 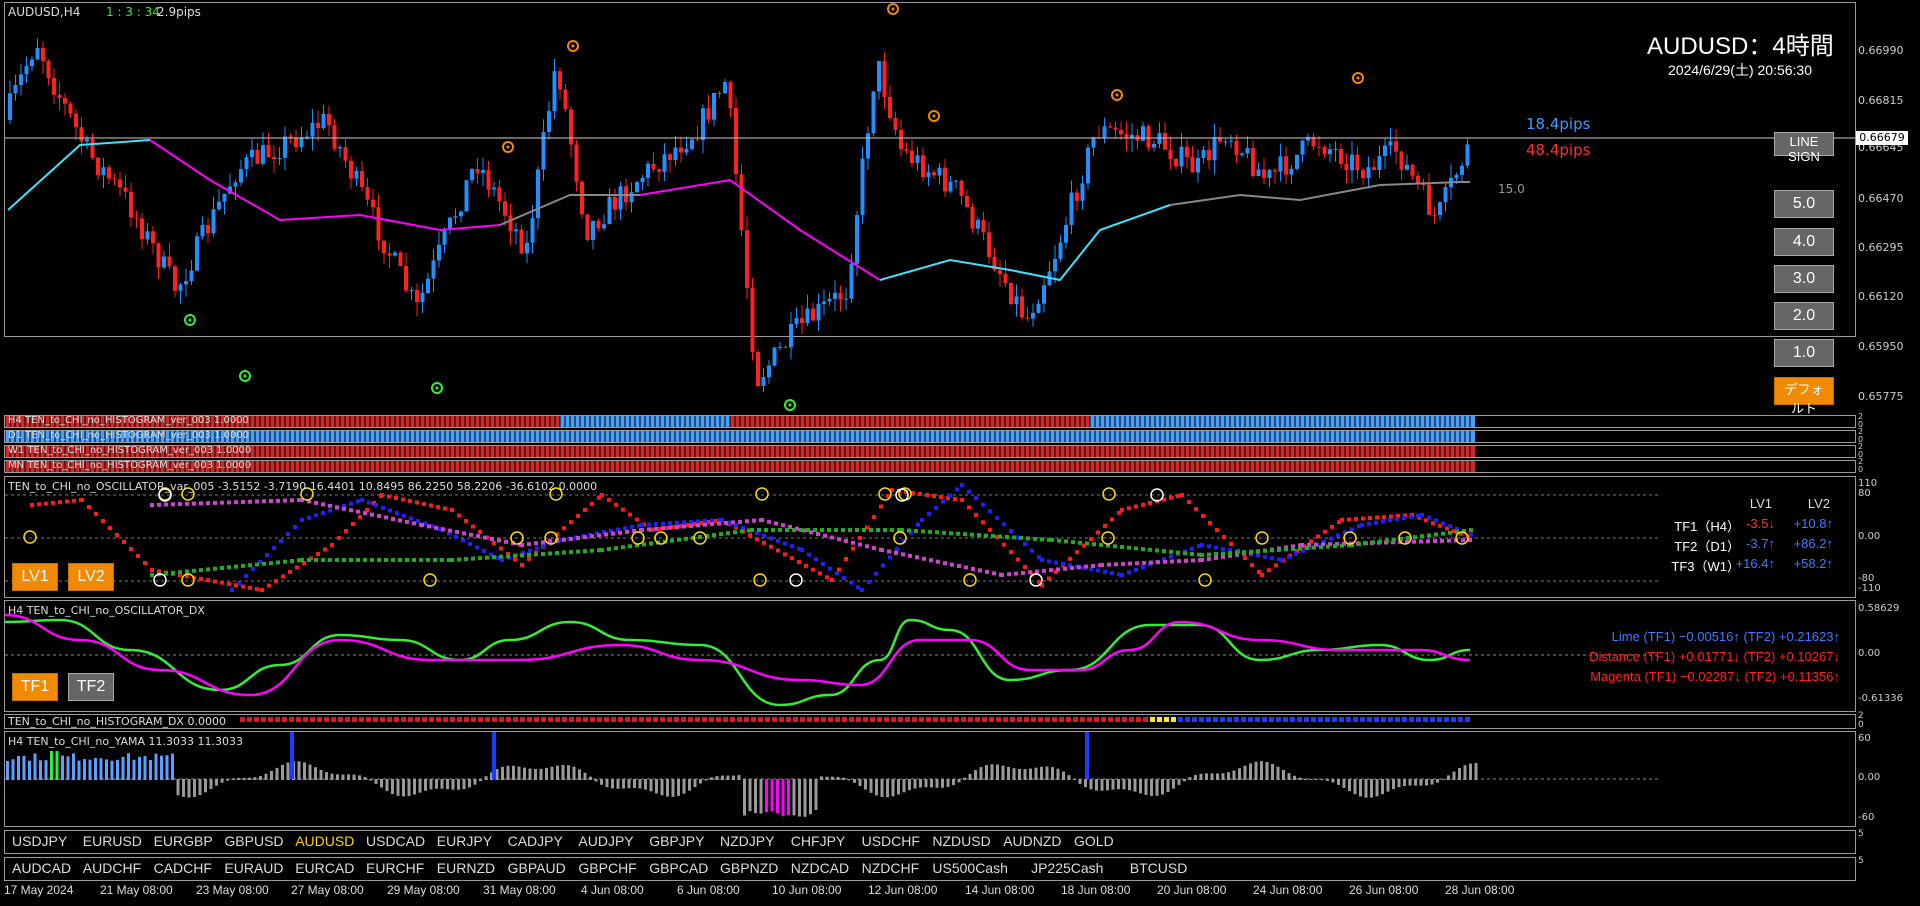 I want to click on symbol-button-eurgbp: EURGBP, so click(x=183, y=841).